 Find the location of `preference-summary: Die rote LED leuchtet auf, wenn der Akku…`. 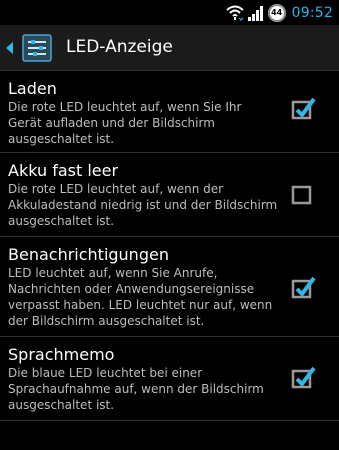

preference-summary: Die rote LED leuchtet auf, wenn der Akku… is located at coordinates (143, 205).